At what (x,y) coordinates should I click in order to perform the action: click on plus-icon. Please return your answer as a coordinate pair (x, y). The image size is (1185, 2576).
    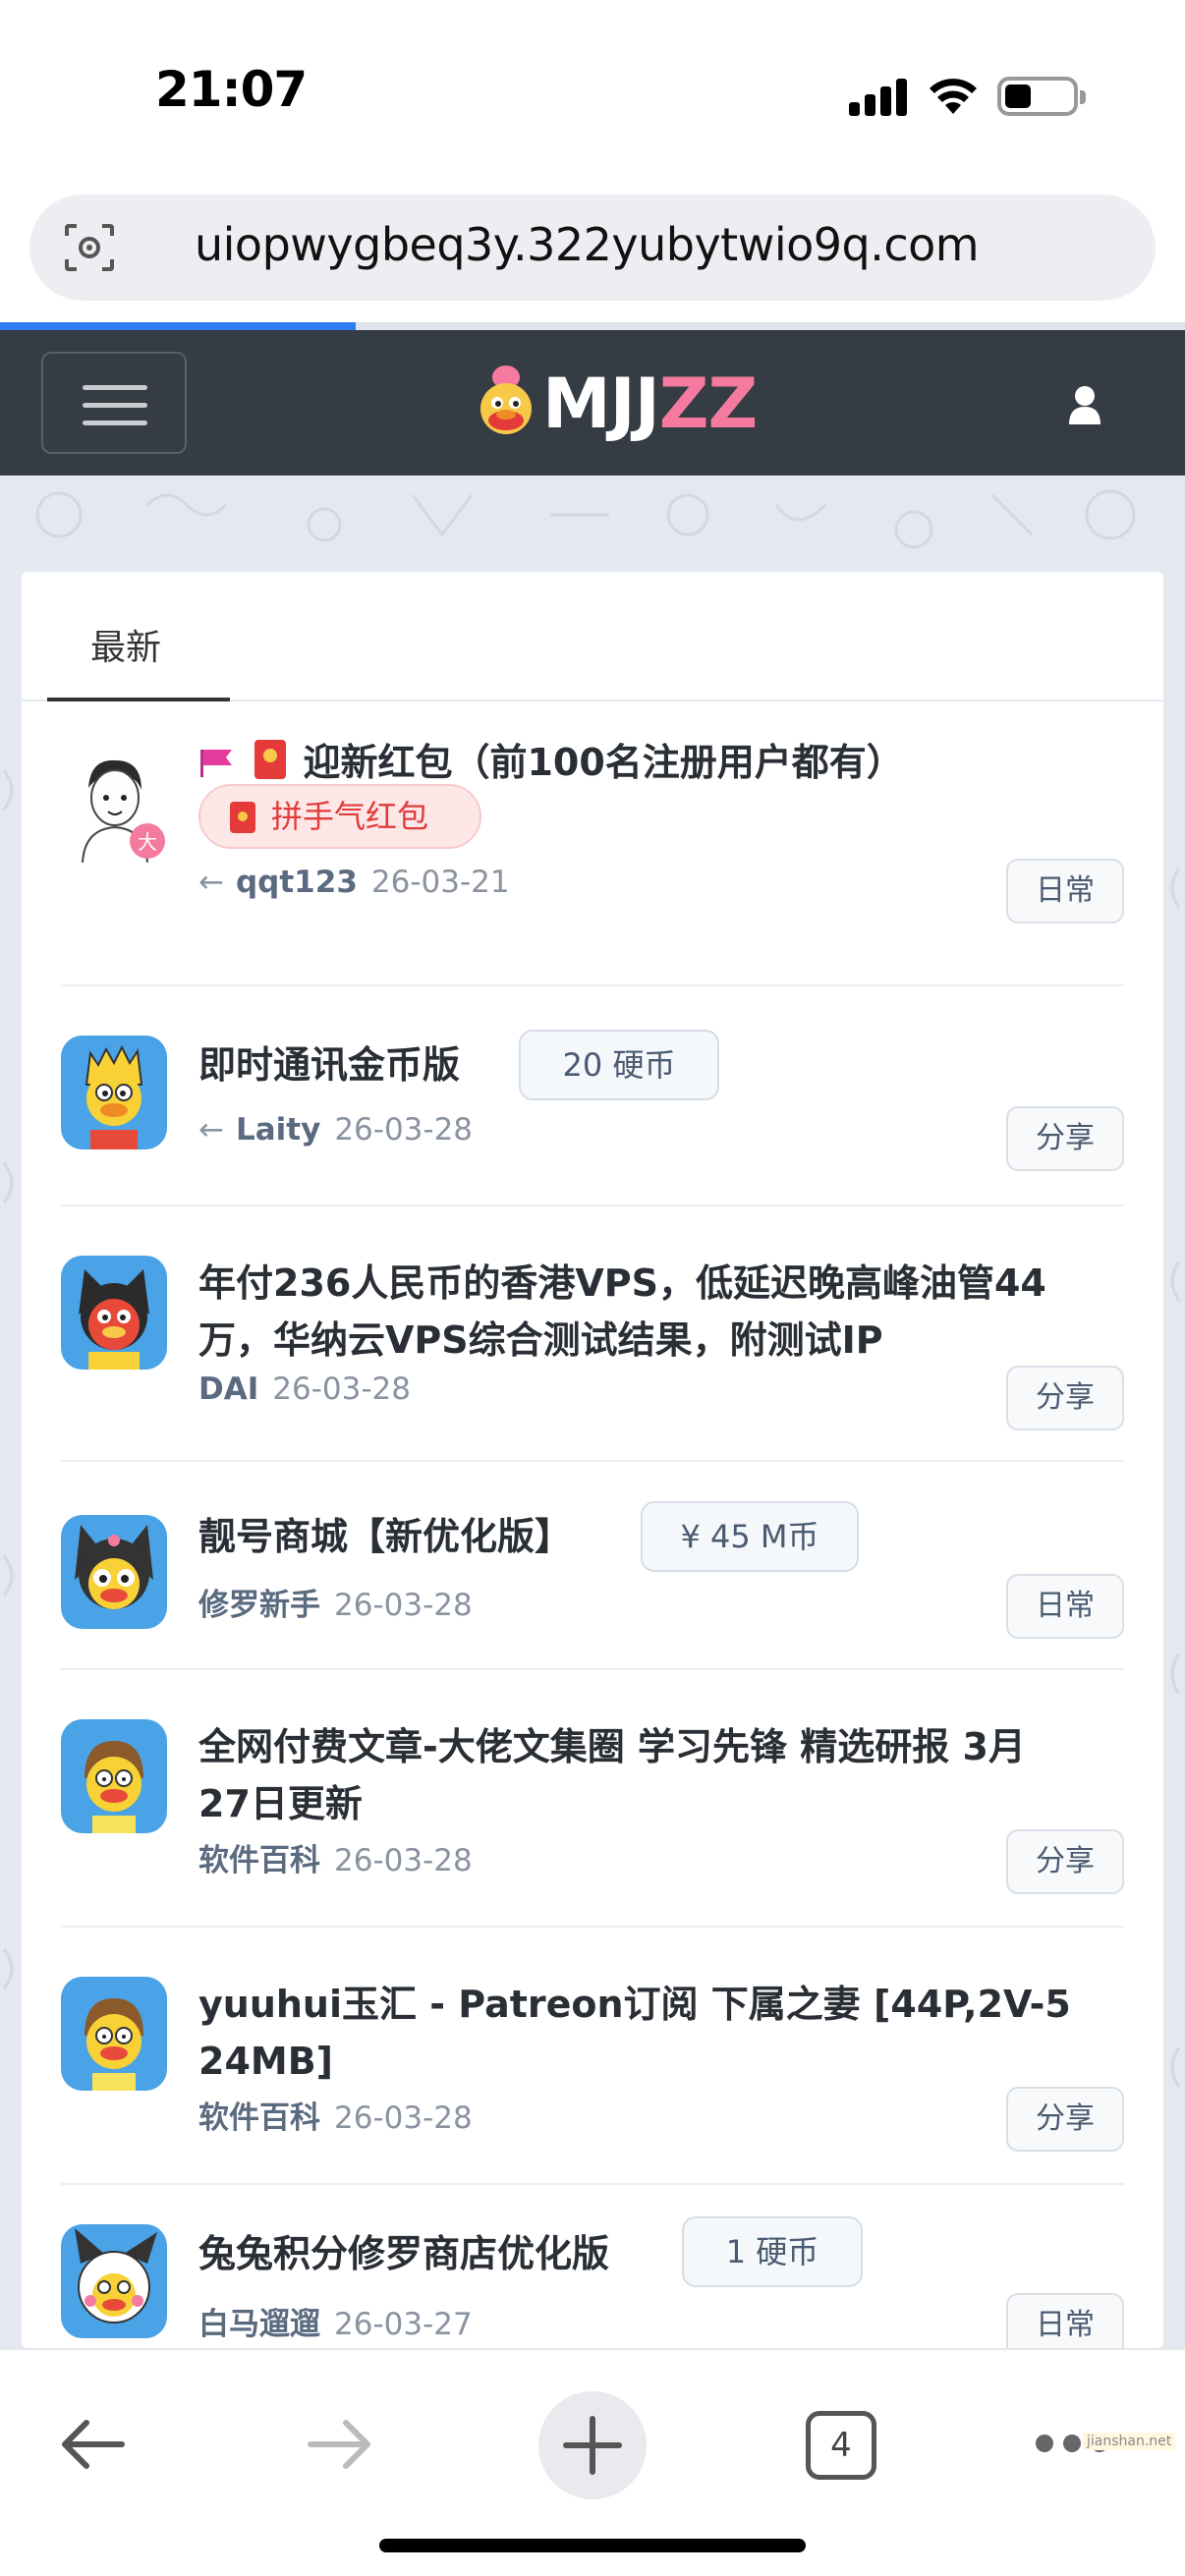
    Looking at the image, I should click on (592, 2445).